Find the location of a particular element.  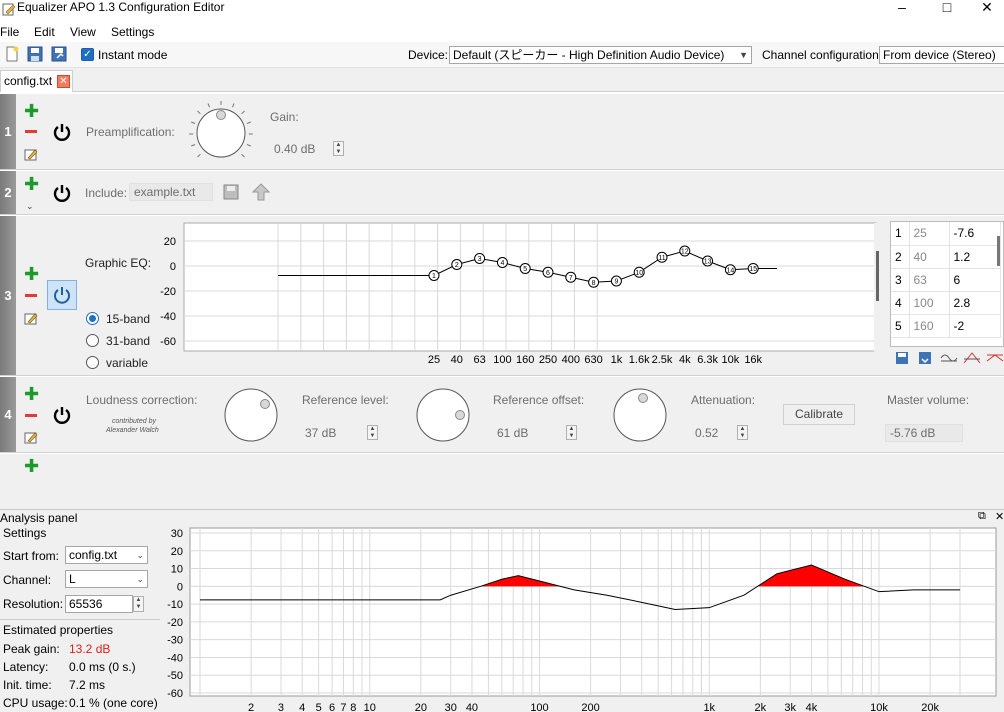

radio-15-band is located at coordinates (92, 318).